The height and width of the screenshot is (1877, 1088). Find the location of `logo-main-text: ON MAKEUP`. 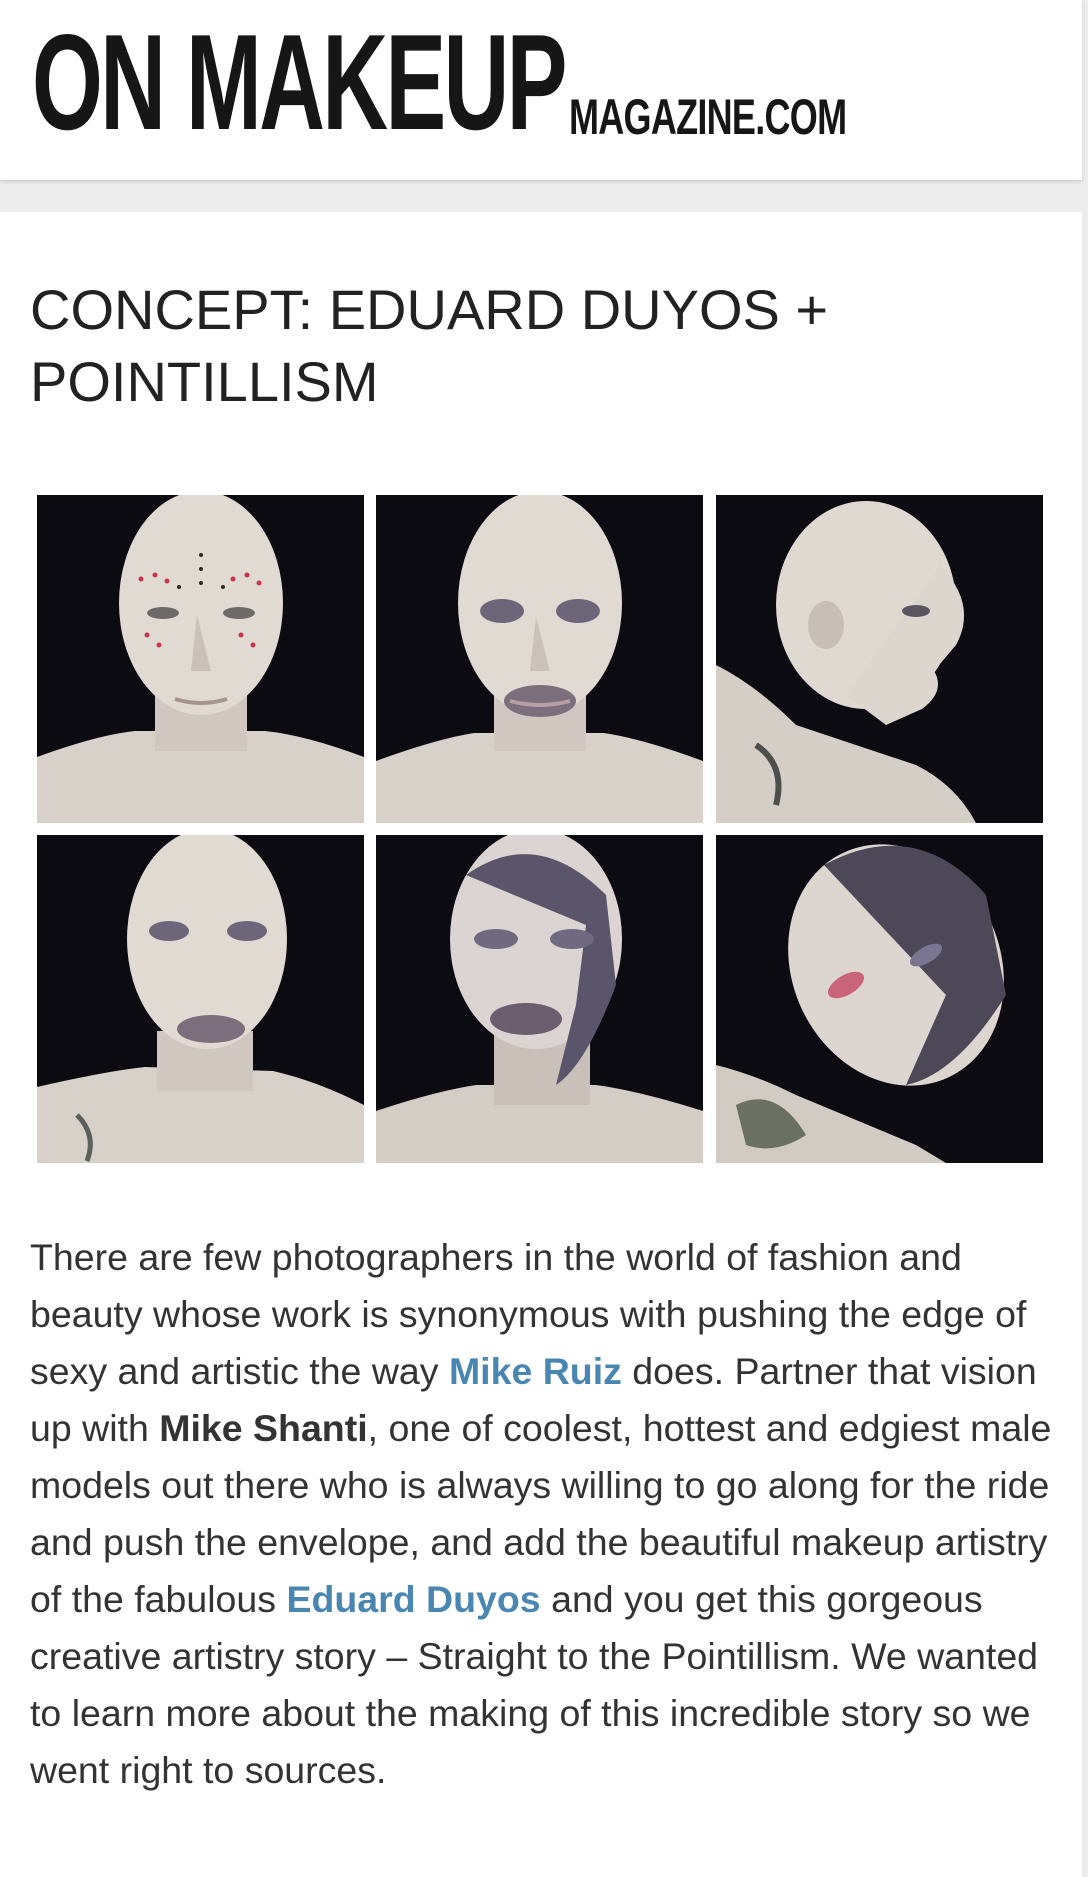

logo-main-text: ON MAKEUP is located at coordinates (299, 82).